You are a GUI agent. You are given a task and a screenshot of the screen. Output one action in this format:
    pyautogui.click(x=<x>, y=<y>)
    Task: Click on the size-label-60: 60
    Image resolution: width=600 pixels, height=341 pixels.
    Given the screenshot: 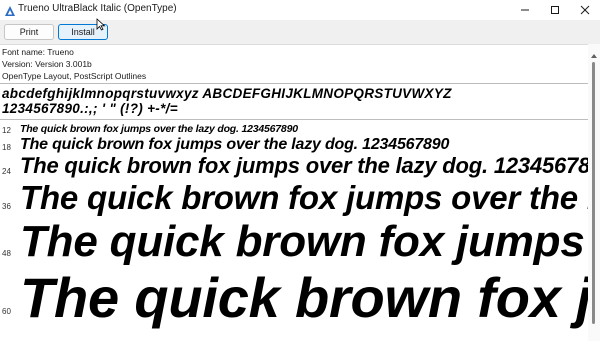 What is the action you would take?
    pyautogui.click(x=6, y=311)
    